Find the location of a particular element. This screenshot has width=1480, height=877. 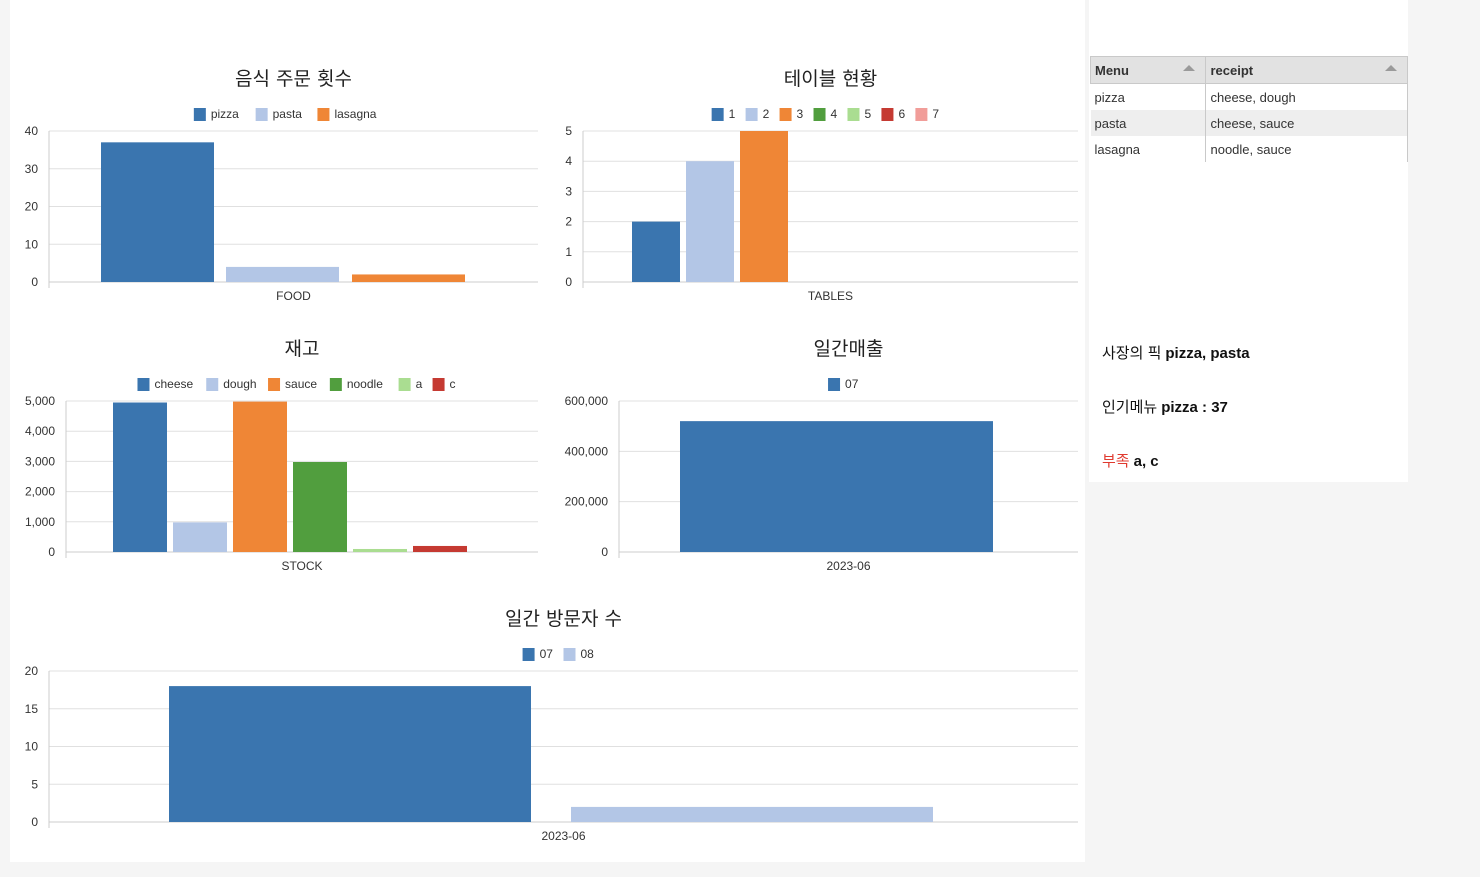

owner-pick-label: 사장의 픽 is located at coordinates (1132, 353).